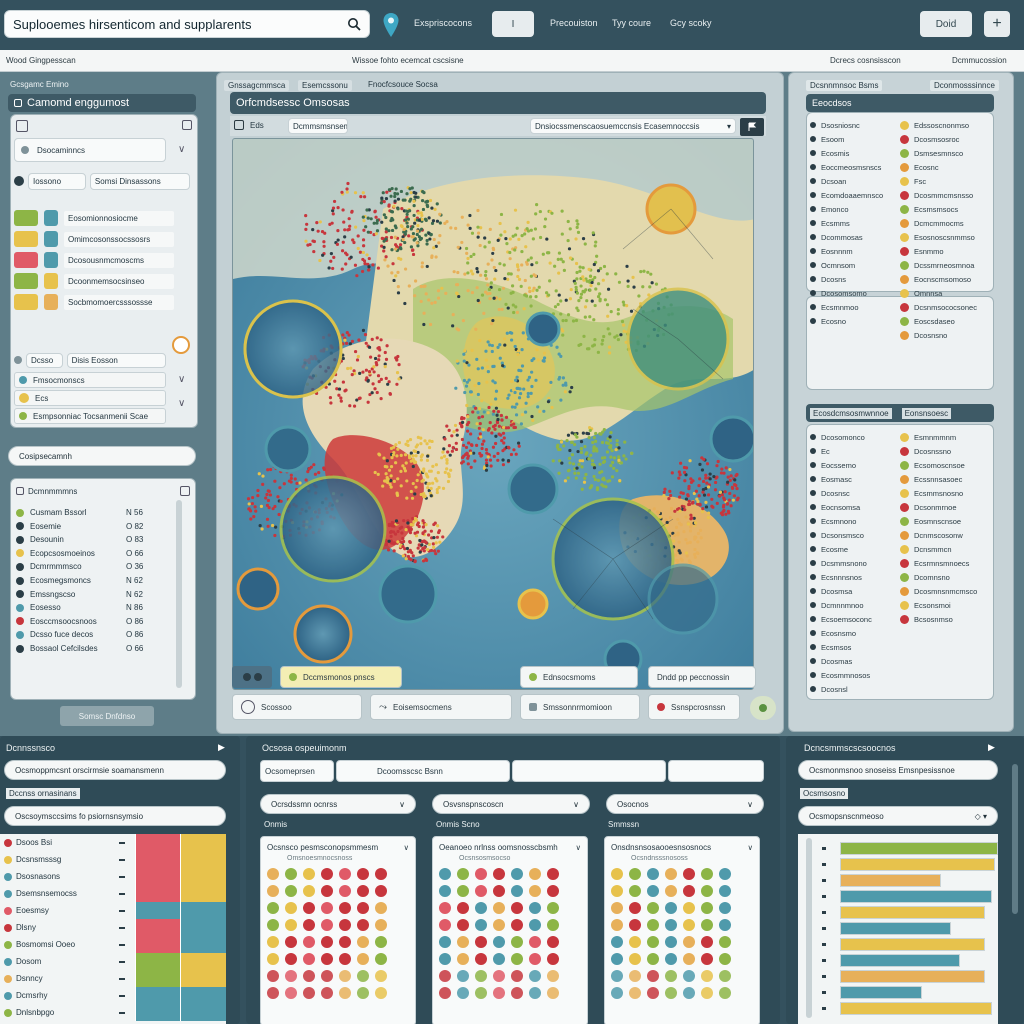  What do you see at coordinates (853, 321) in the screenshot?
I see `list-item: Ecosno` at bounding box center [853, 321].